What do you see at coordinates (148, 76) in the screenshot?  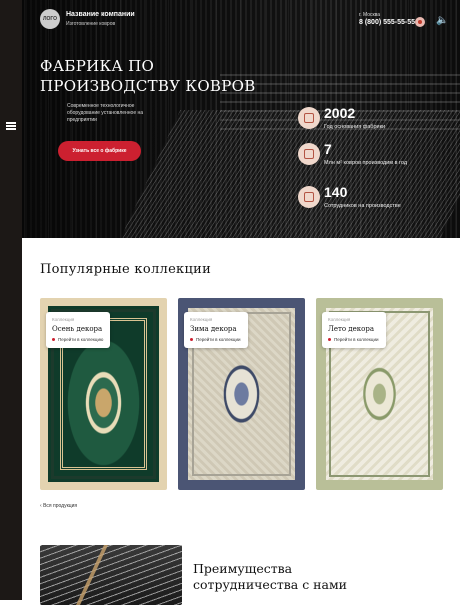 I see `hero-title: ФАБРИКА ПО ПРОИЗВОДСТВУ КОВРОВ` at bounding box center [148, 76].